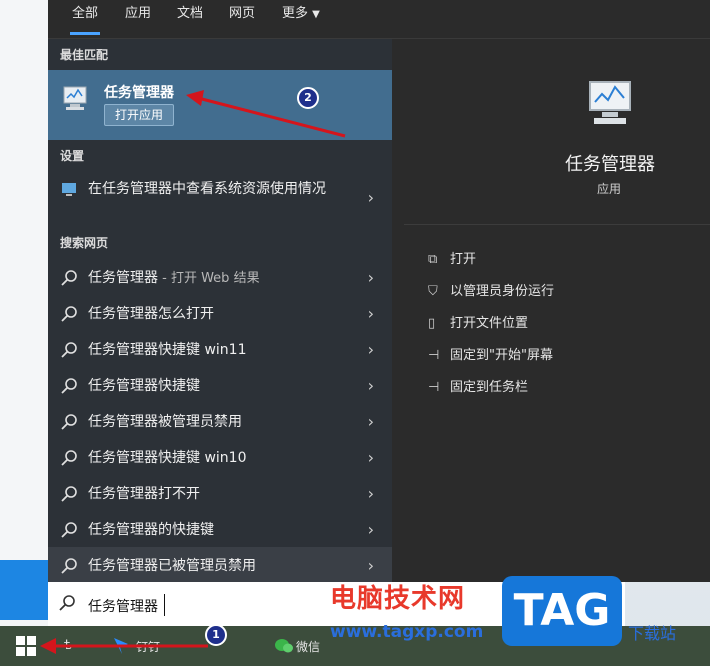 This screenshot has width=710, height=666. I want to click on watermark-logo: TAG, so click(562, 611).